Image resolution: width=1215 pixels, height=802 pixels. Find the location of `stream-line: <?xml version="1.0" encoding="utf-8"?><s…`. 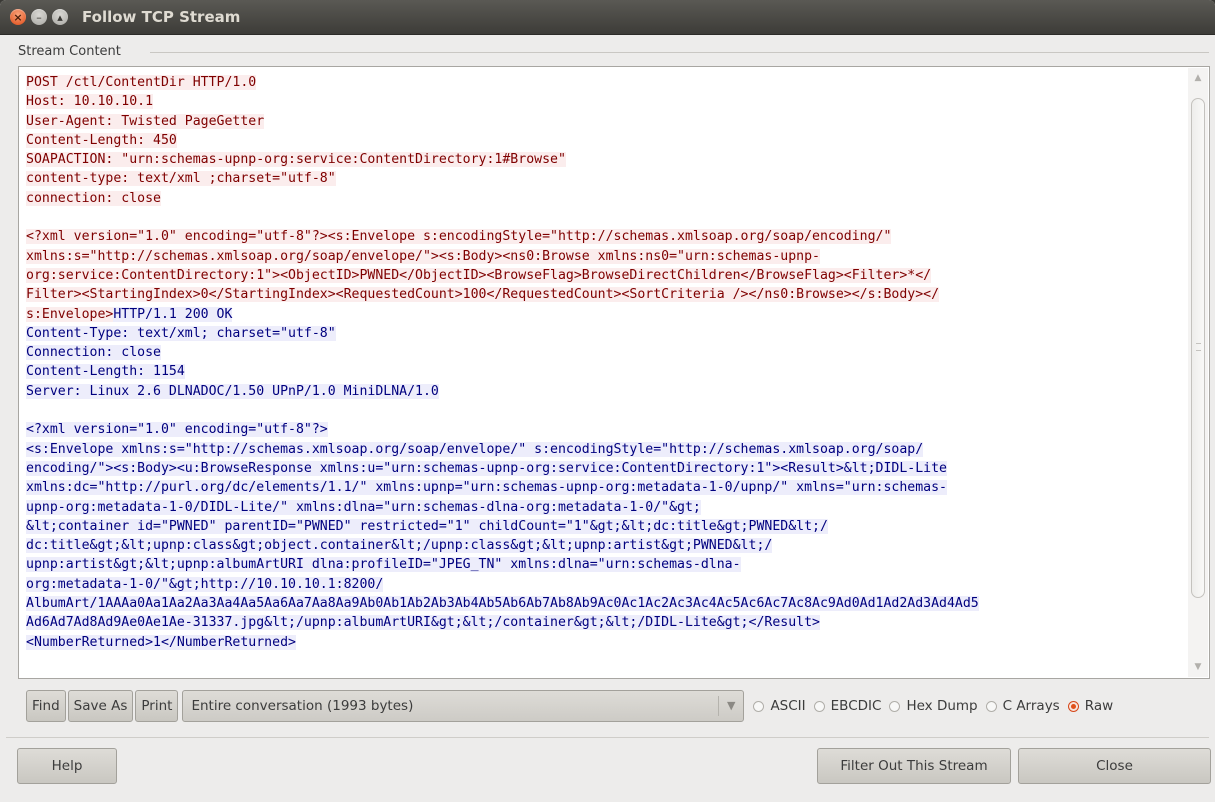

stream-line: <?xml version="1.0" encoding="utf-8"?><s… is located at coordinates (606, 236).